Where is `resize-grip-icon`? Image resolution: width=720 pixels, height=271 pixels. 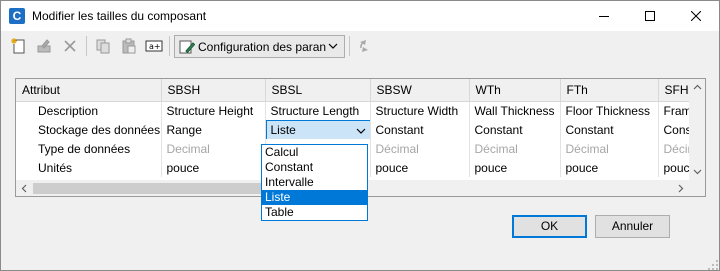 resize-grip-icon is located at coordinates (713, 265).